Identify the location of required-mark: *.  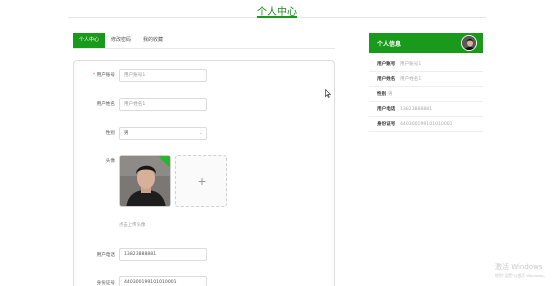
(94, 75).